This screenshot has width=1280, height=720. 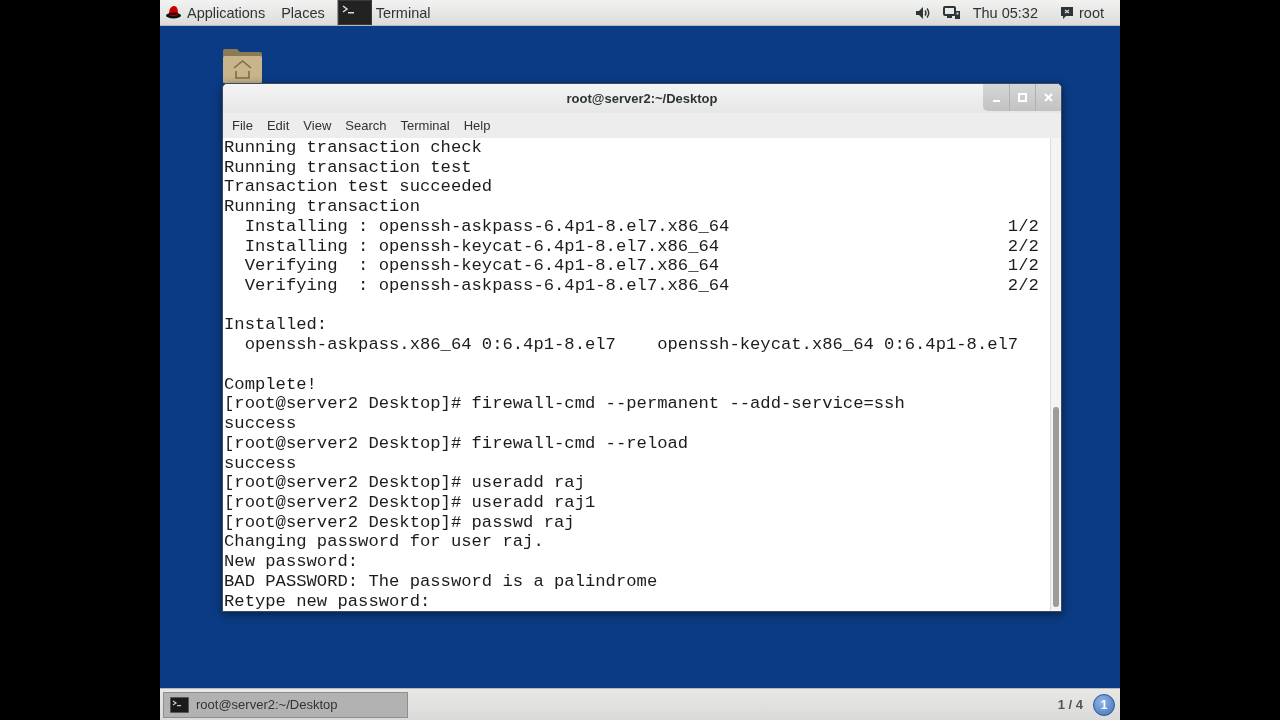 What do you see at coordinates (1070, 704) in the screenshot?
I see `workspace-indicator: 1 / 4` at bounding box center [1070, 704].